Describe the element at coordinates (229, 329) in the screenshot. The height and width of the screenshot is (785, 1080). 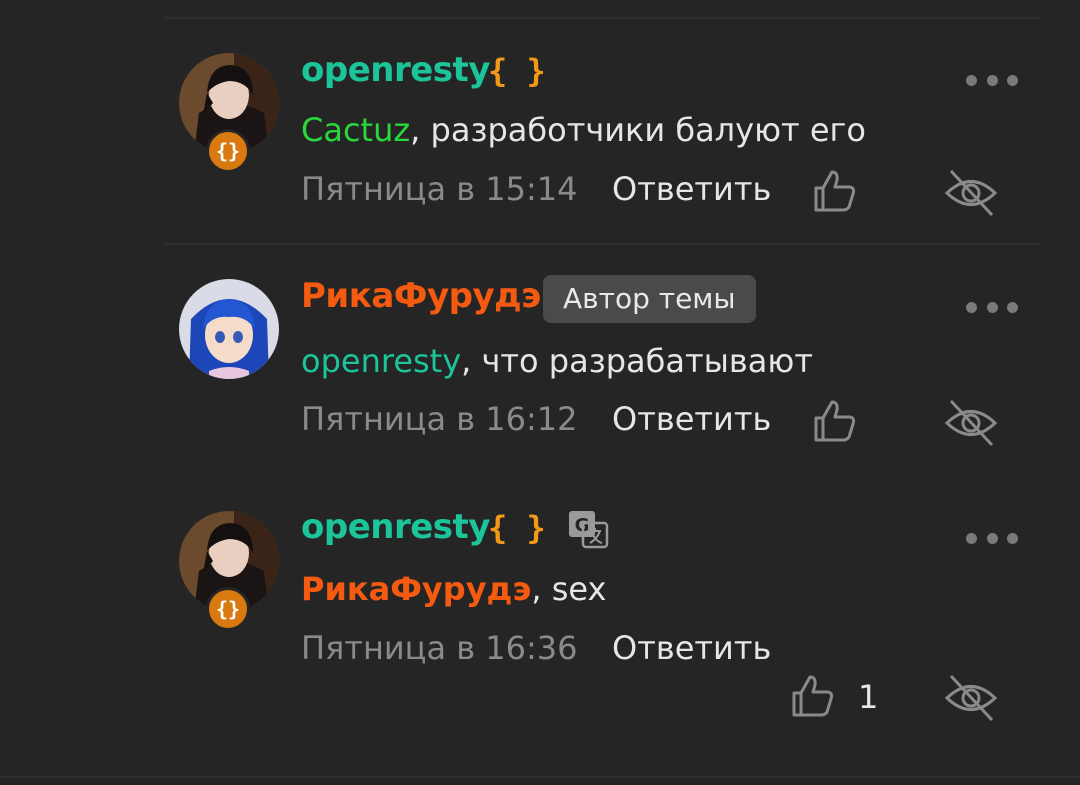
I see `avatar-rikafurude` at that location.